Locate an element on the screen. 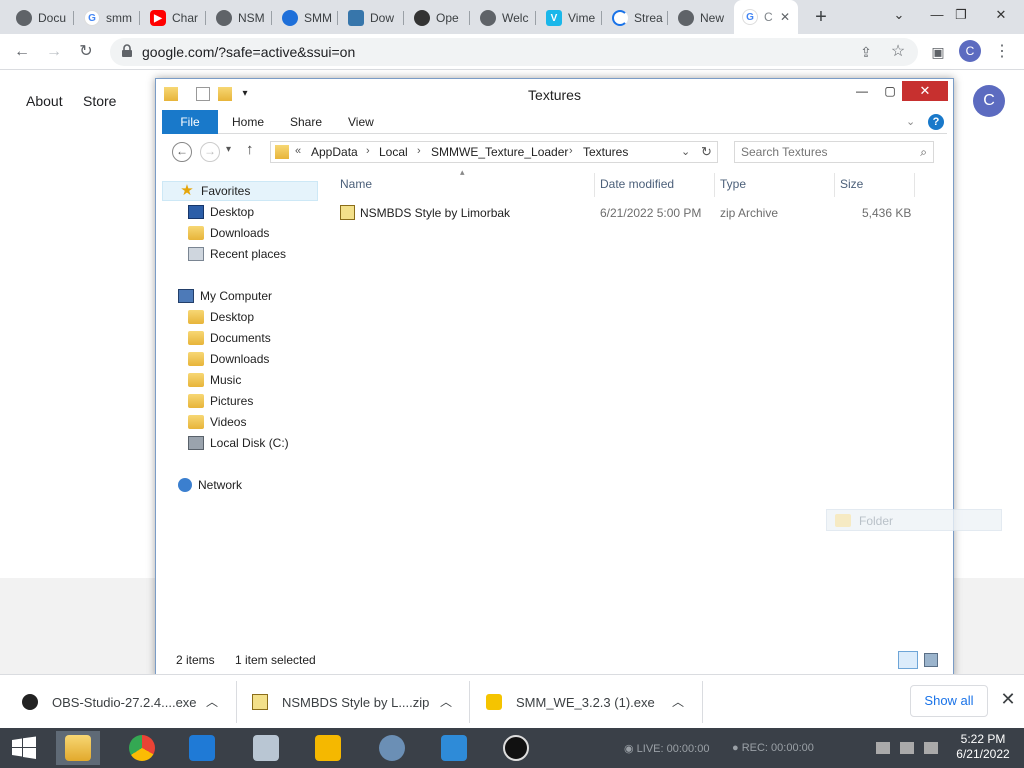 This screenshot has height=768, width=1024. taskbar-vscode is located at coordinates (202, 748).